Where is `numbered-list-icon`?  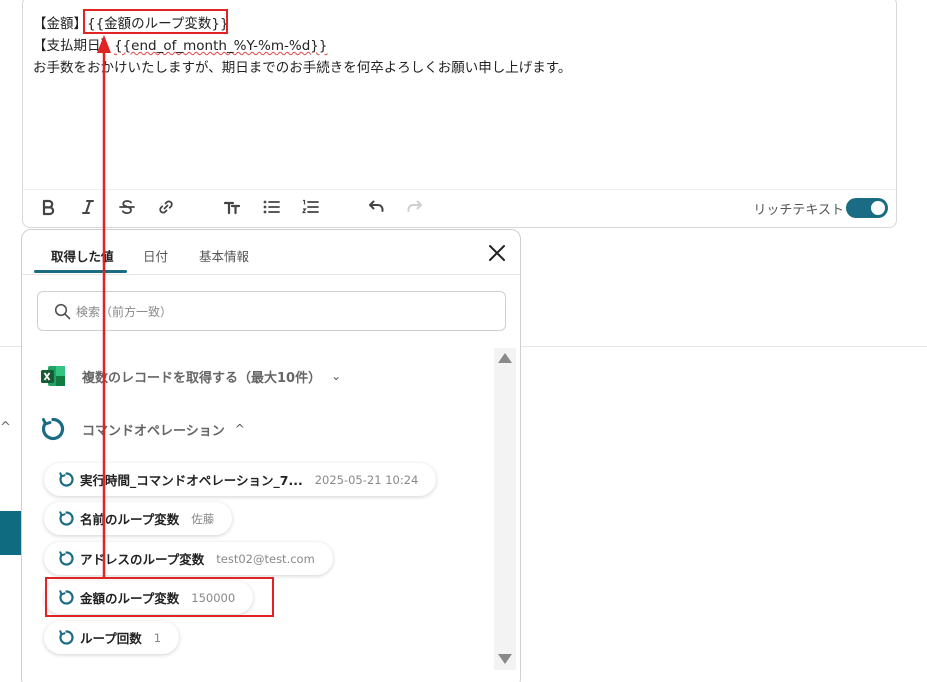
numbered-list-icon is located at coordinates (310, 207).